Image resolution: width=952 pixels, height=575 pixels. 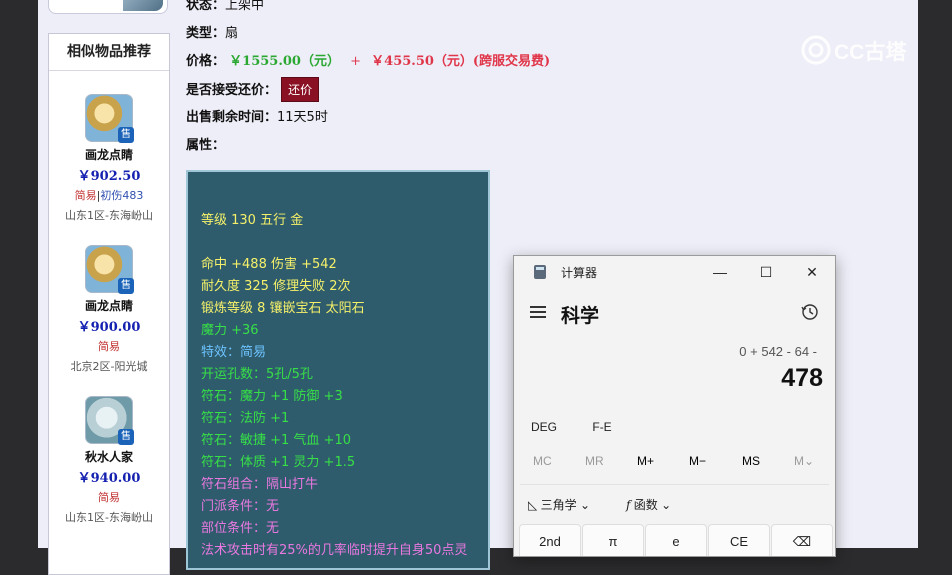 I want to click on attributes-label: 属性：, so click(x=206, y=145).